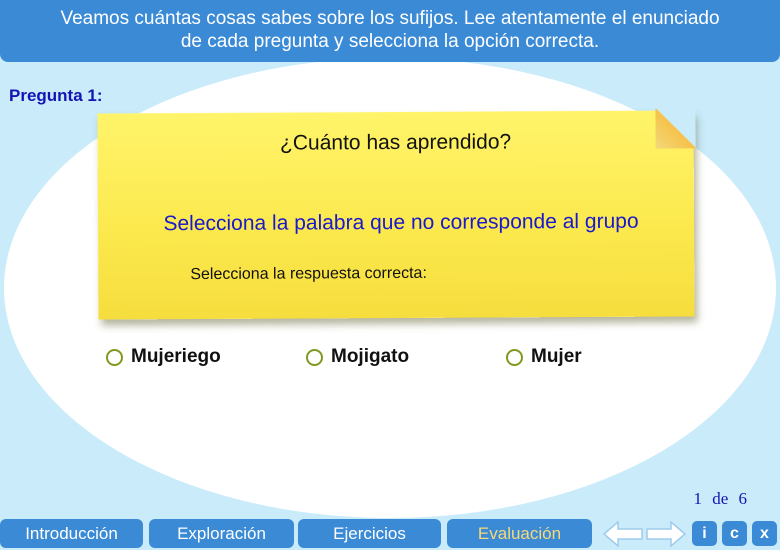 The width and height of the screenshot is (780, 550). I want to click on answer-option-2: Mojigato, so click(357, 357).